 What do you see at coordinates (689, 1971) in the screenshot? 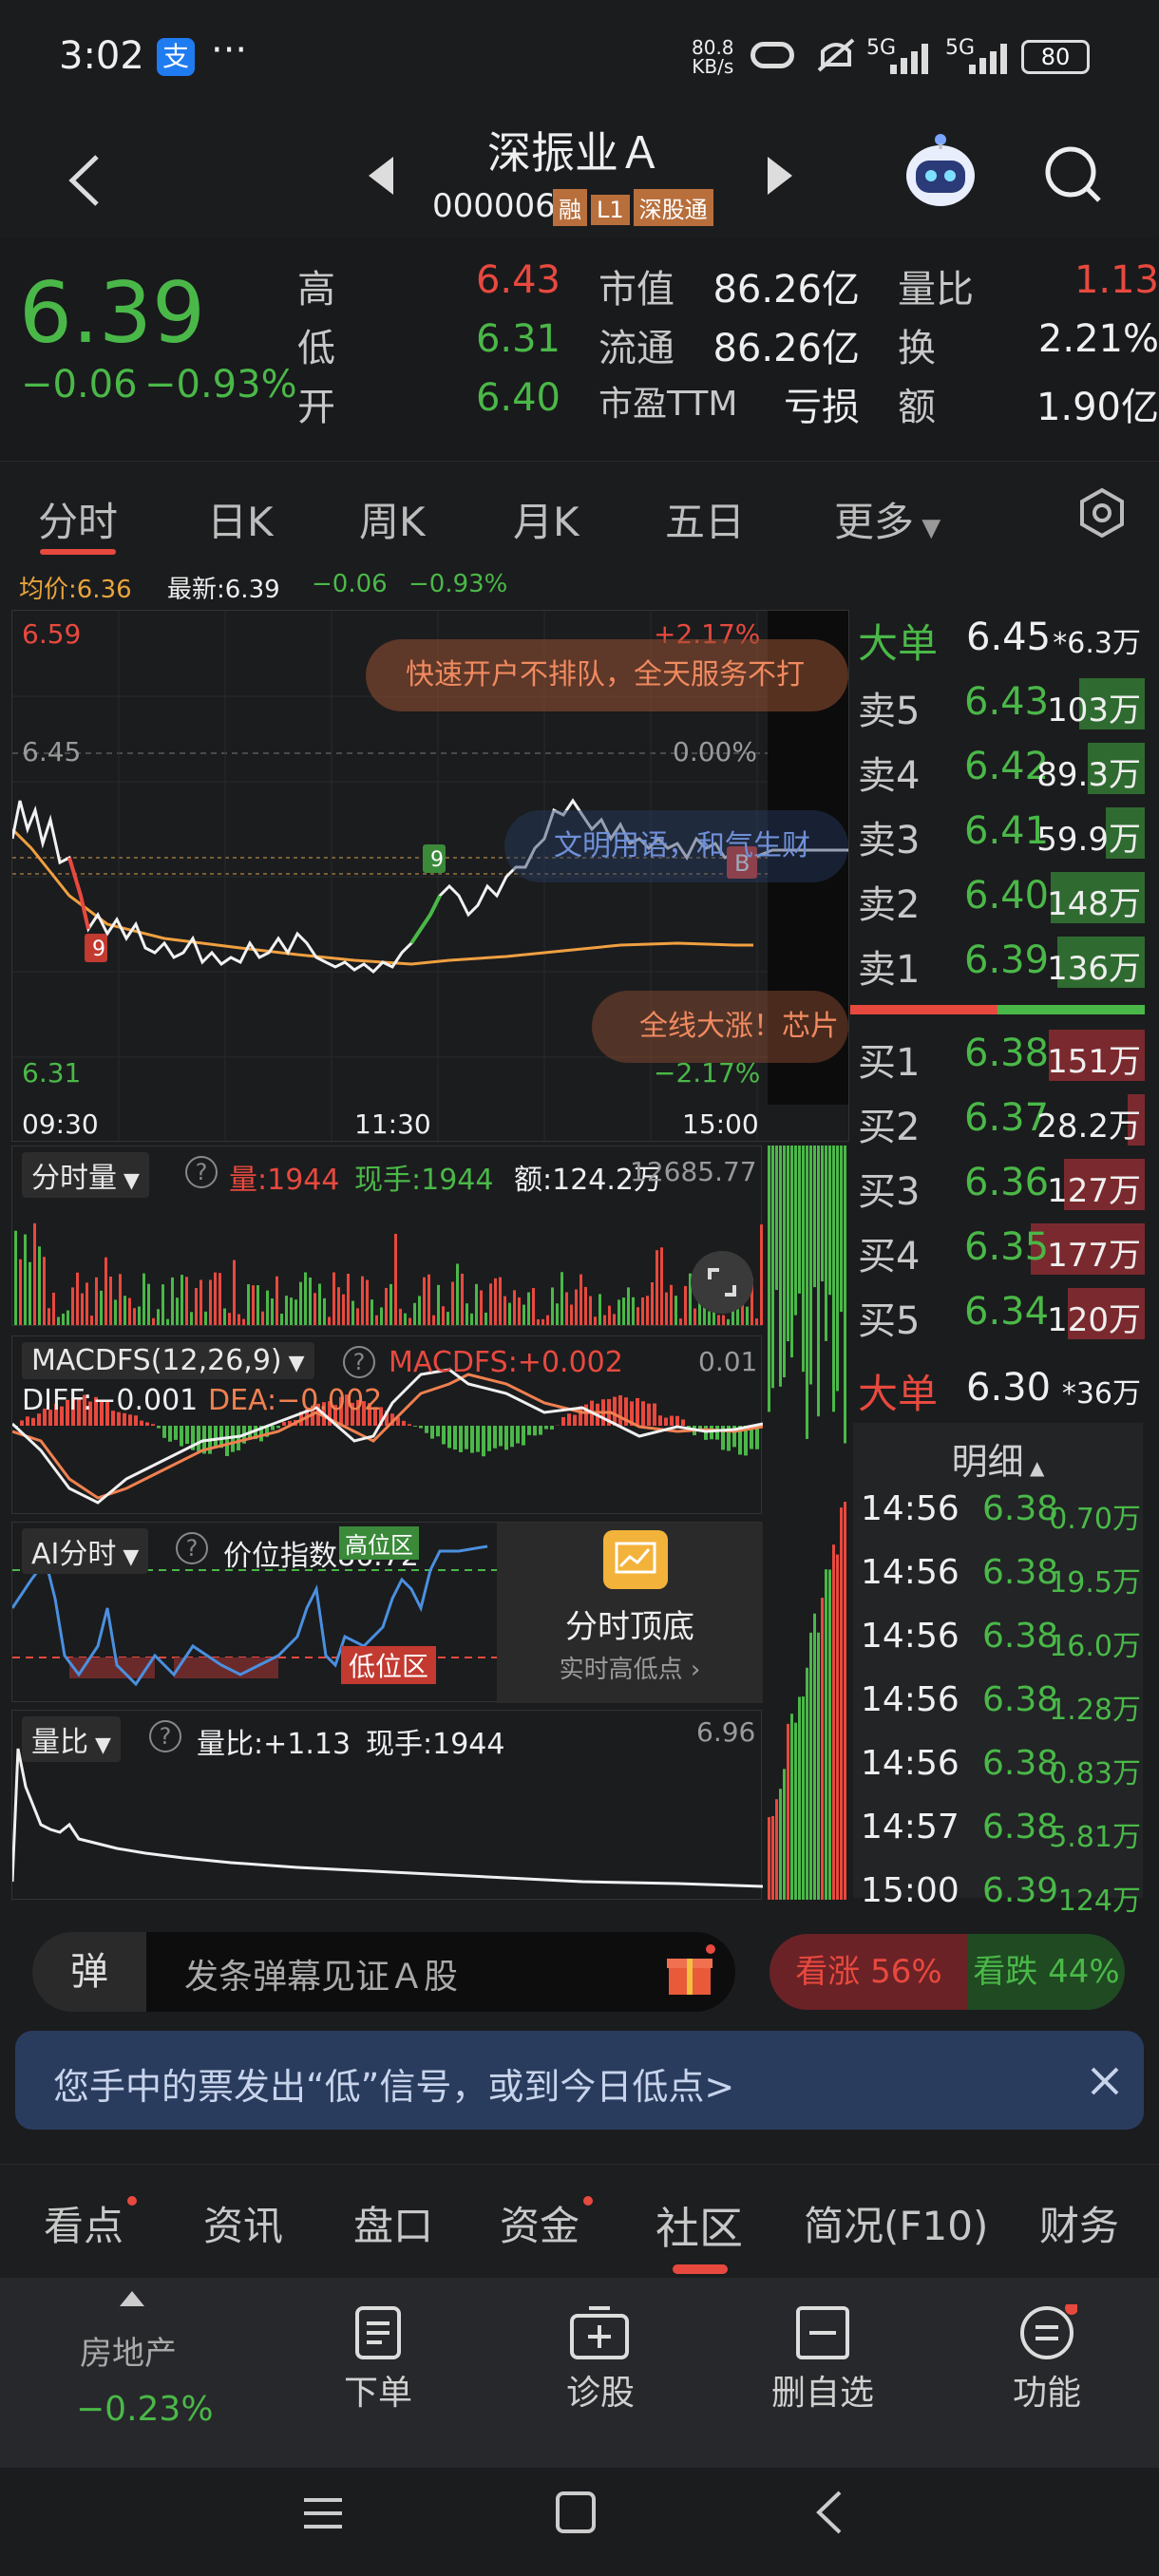
I see `gift-icon` at bounding box center [689, 1971].